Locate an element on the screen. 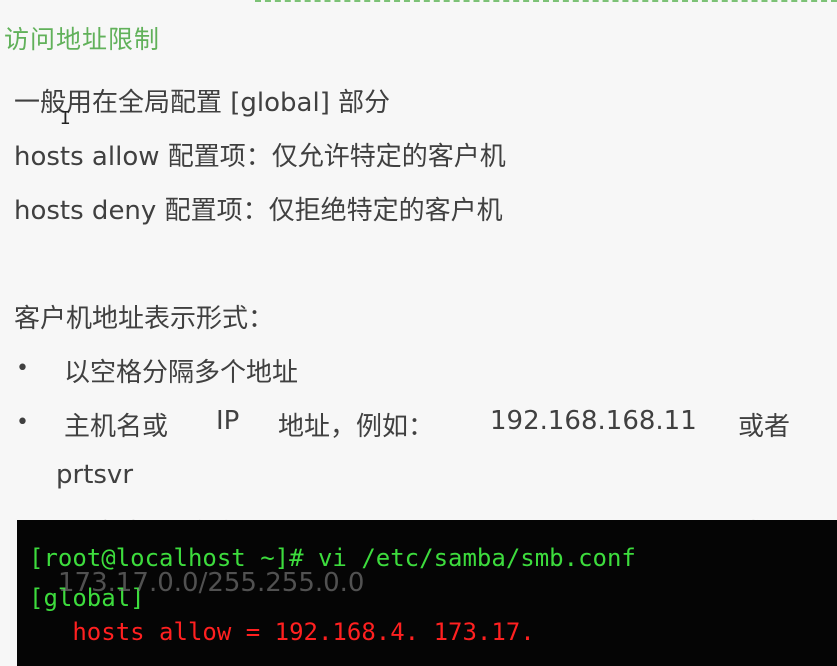 The height and width of the screenshot is (666, 837). bullet-example-hostname: prtsvr is located at coordinates (95, 475).